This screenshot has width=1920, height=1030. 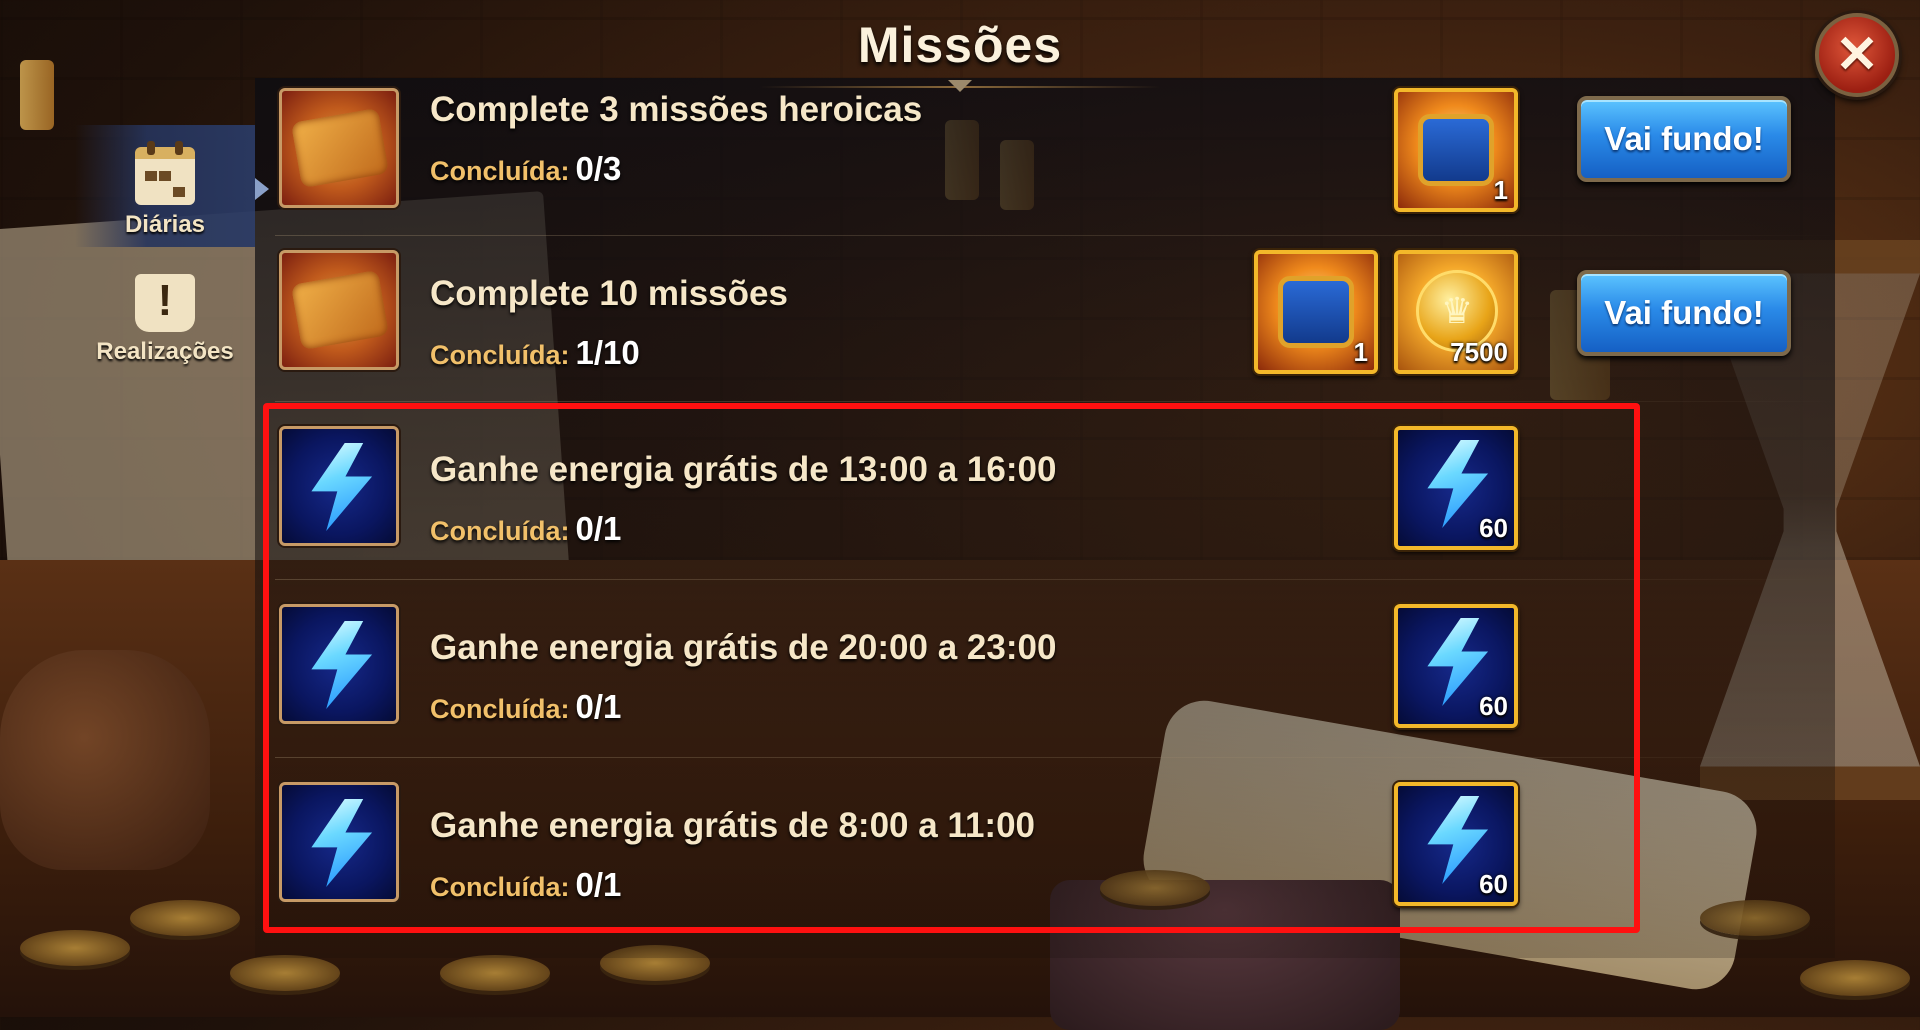 What do you see at coordinates (609, 293) in the screenshot?
I see `mission-title: Complete 10 missões` at bounding box center [609, 293].